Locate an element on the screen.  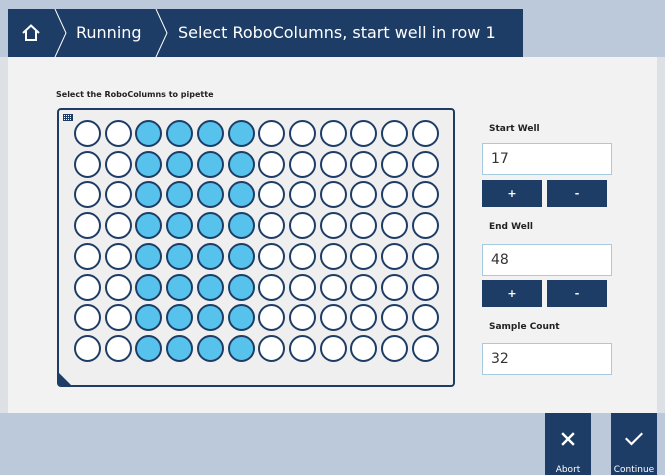
end-well-decrement-button: - is located at coordinates (577, 293).